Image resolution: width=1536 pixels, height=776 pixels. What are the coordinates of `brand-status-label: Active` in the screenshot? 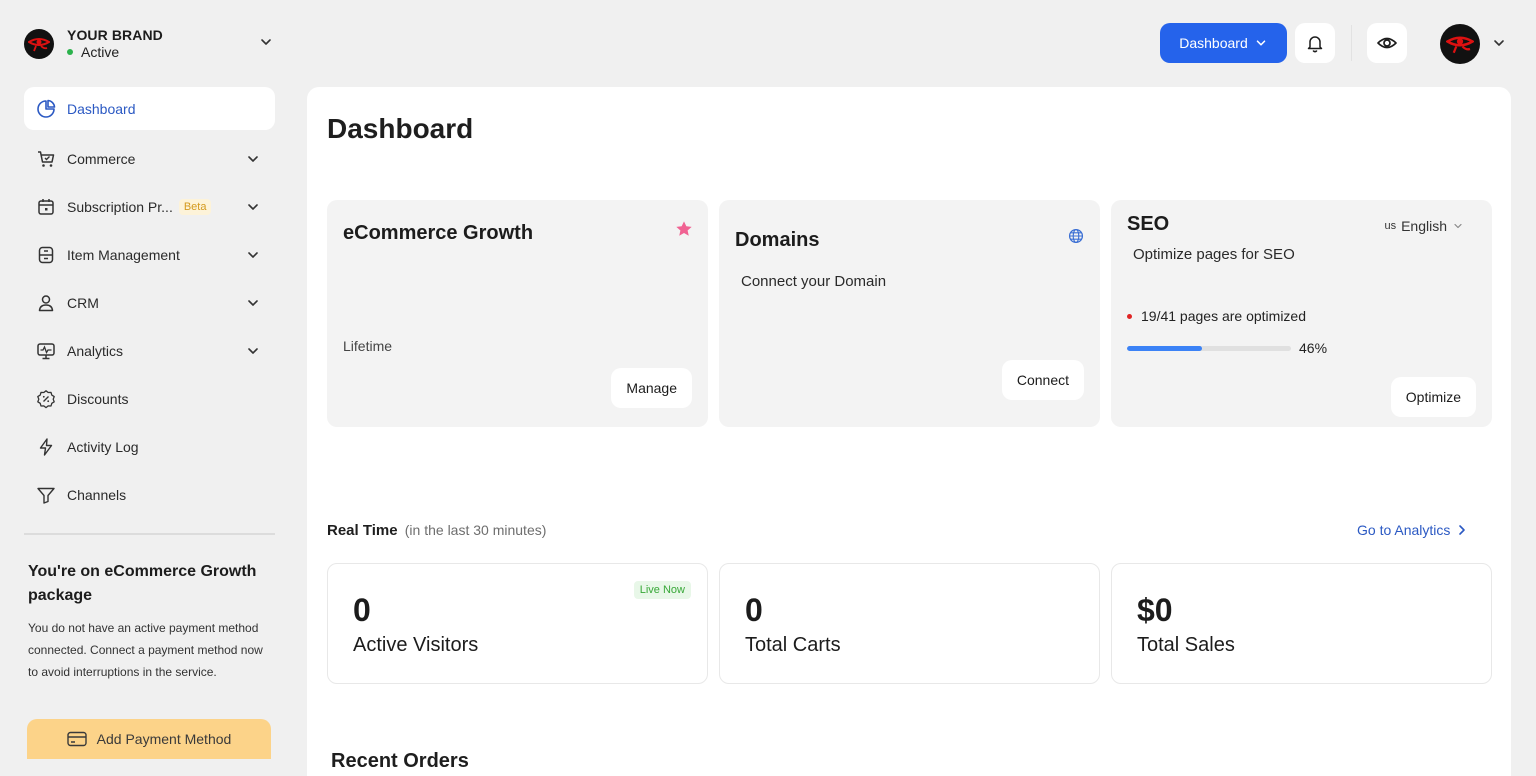 It's located at (100, 52).